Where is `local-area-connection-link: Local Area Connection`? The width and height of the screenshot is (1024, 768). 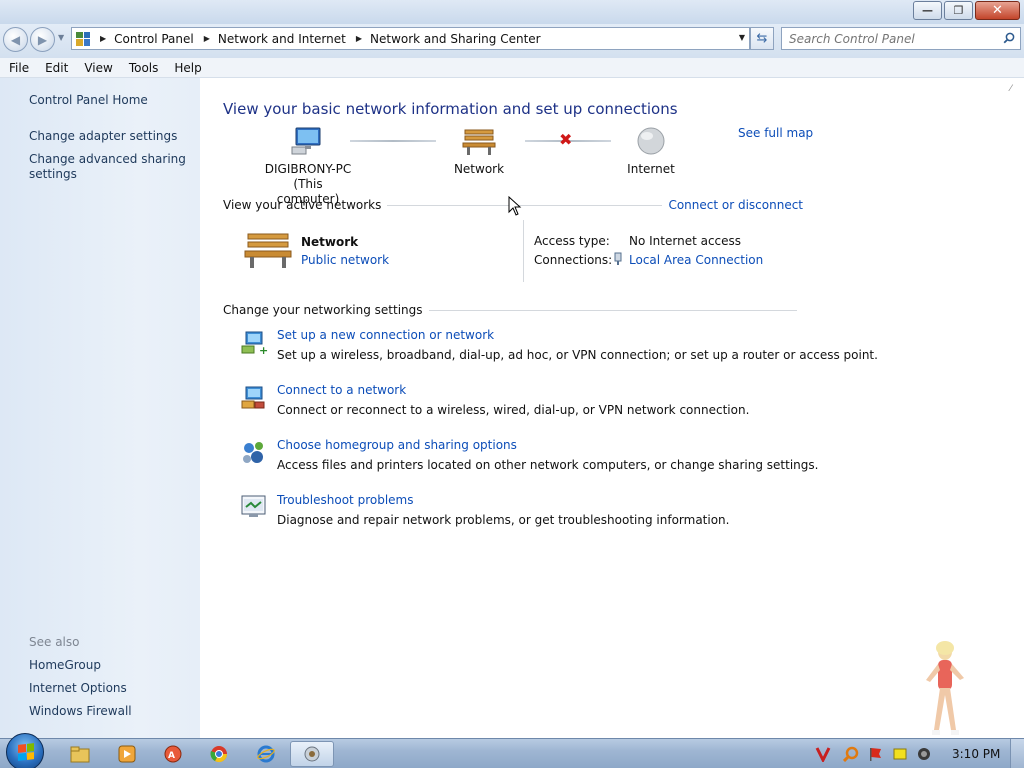 local-area-connection-link: Local Area Connection is located at coordinates (696, 260).